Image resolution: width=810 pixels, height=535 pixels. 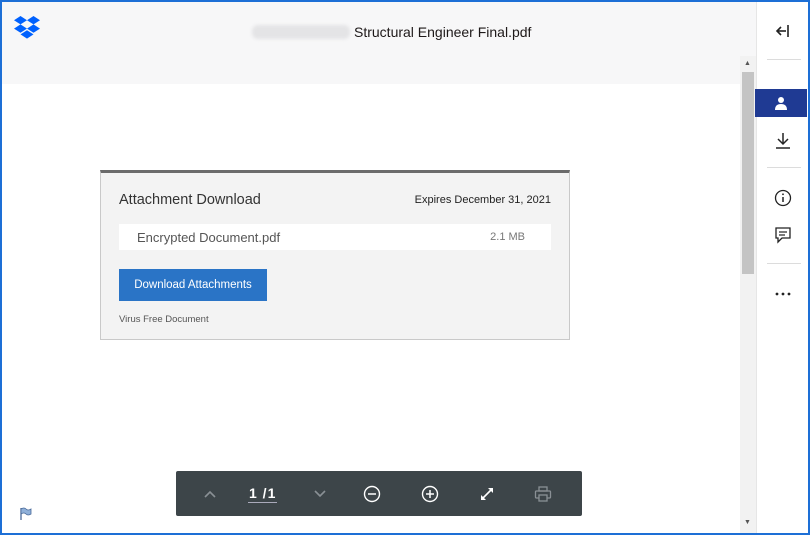 I want to click on scroll-down-icon: ▼, so click(x=747, y=522).